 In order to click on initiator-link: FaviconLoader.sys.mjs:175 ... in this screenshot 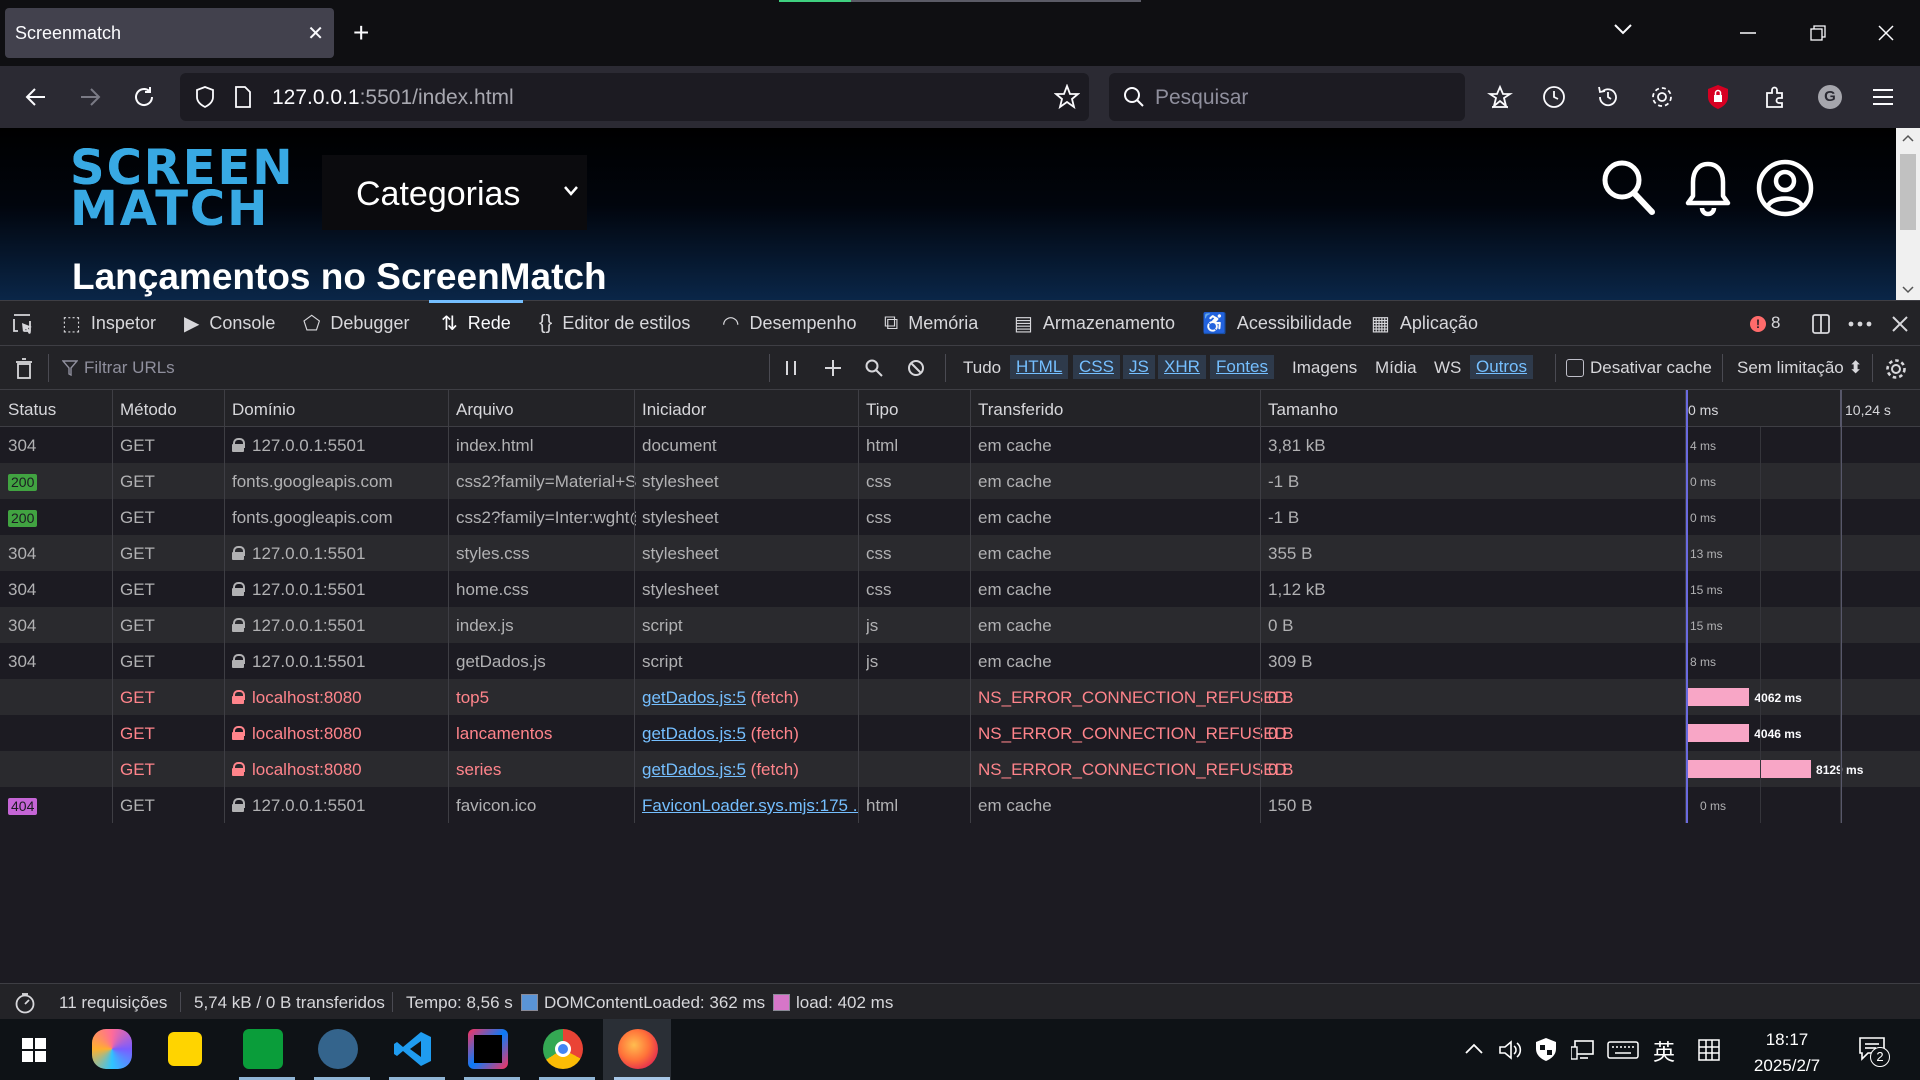, I will do `click(750, 805)`.